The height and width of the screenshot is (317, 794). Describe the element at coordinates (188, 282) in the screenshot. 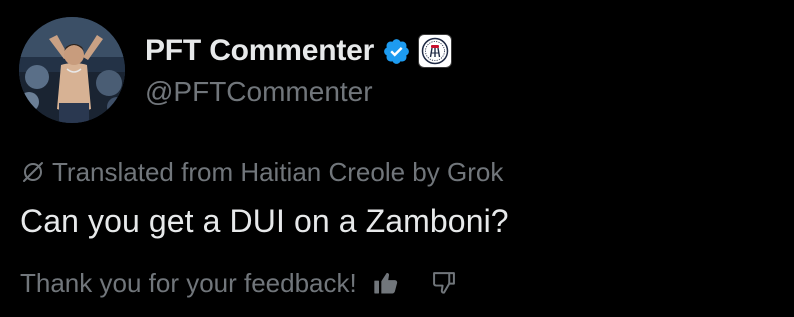

I see `feedback-label: Thank you for your feedback!` at that location.